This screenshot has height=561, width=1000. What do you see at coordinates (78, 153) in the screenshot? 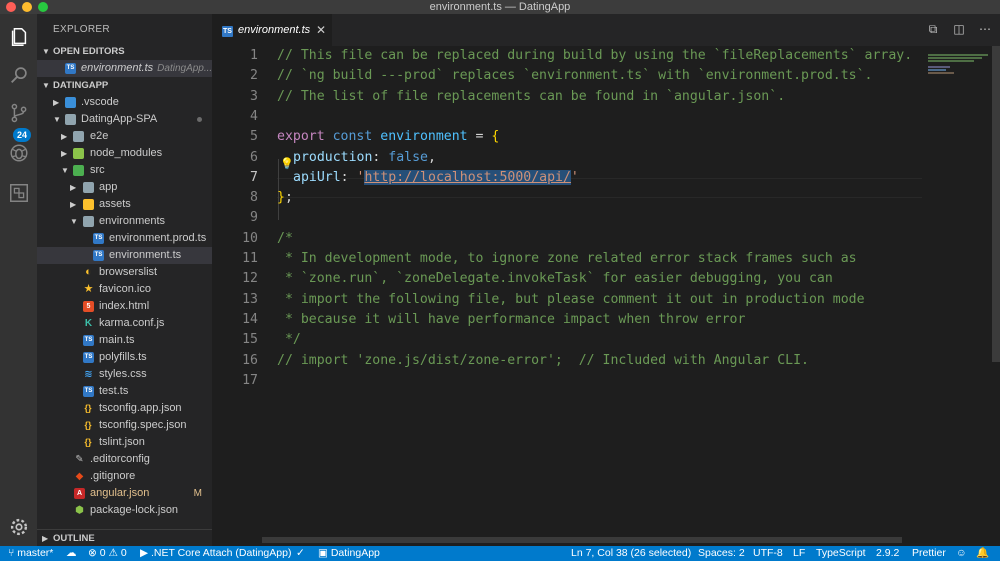
I see `node-folder-icon` at bounding box center [78, 153].